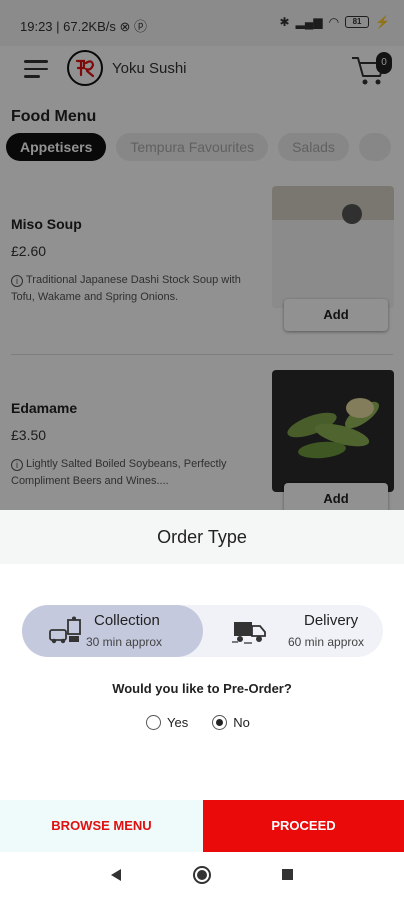  Describe the element at coordinates (116, 875) in the screenshot. I see `back-icon` at that location.